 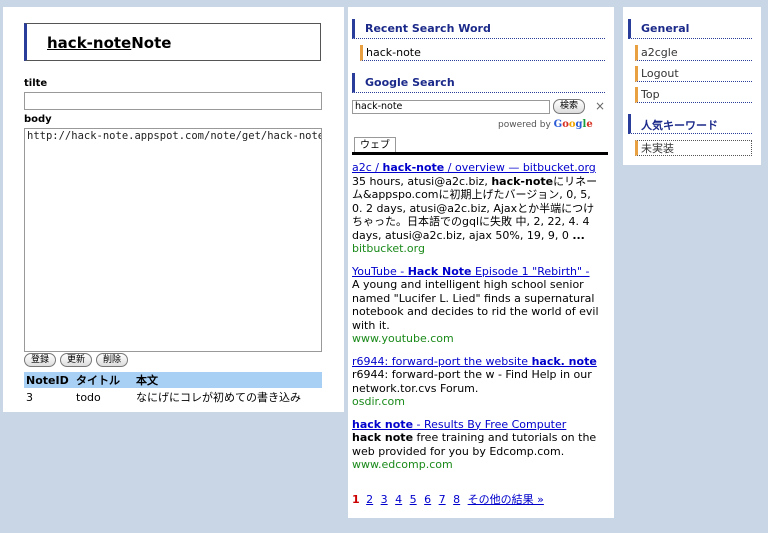 What do you see at coordinates (600, 106) in the screenshot?
I see `close-icon: ×` at bounding box center [600, 106].